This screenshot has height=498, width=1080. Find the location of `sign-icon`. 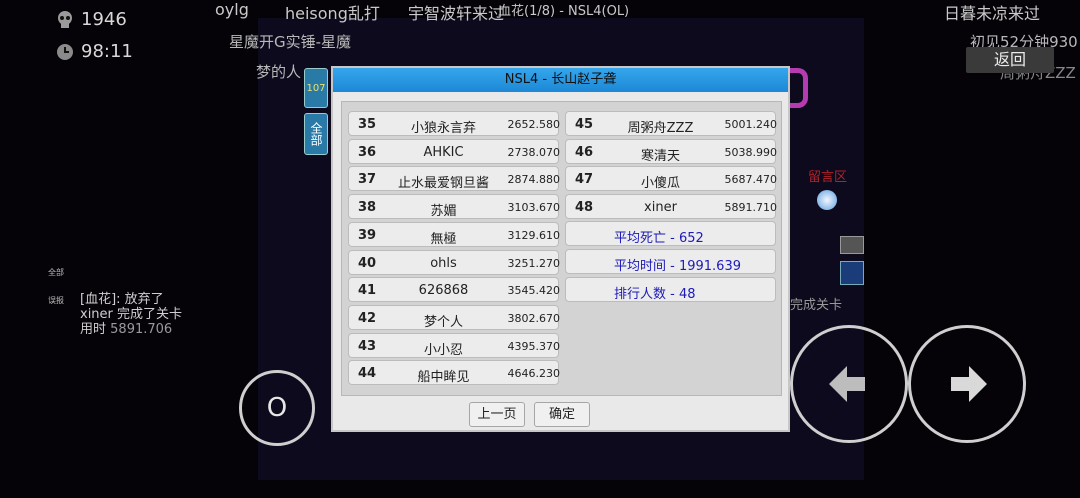

sign-icon is located at coordinates (852, 245).